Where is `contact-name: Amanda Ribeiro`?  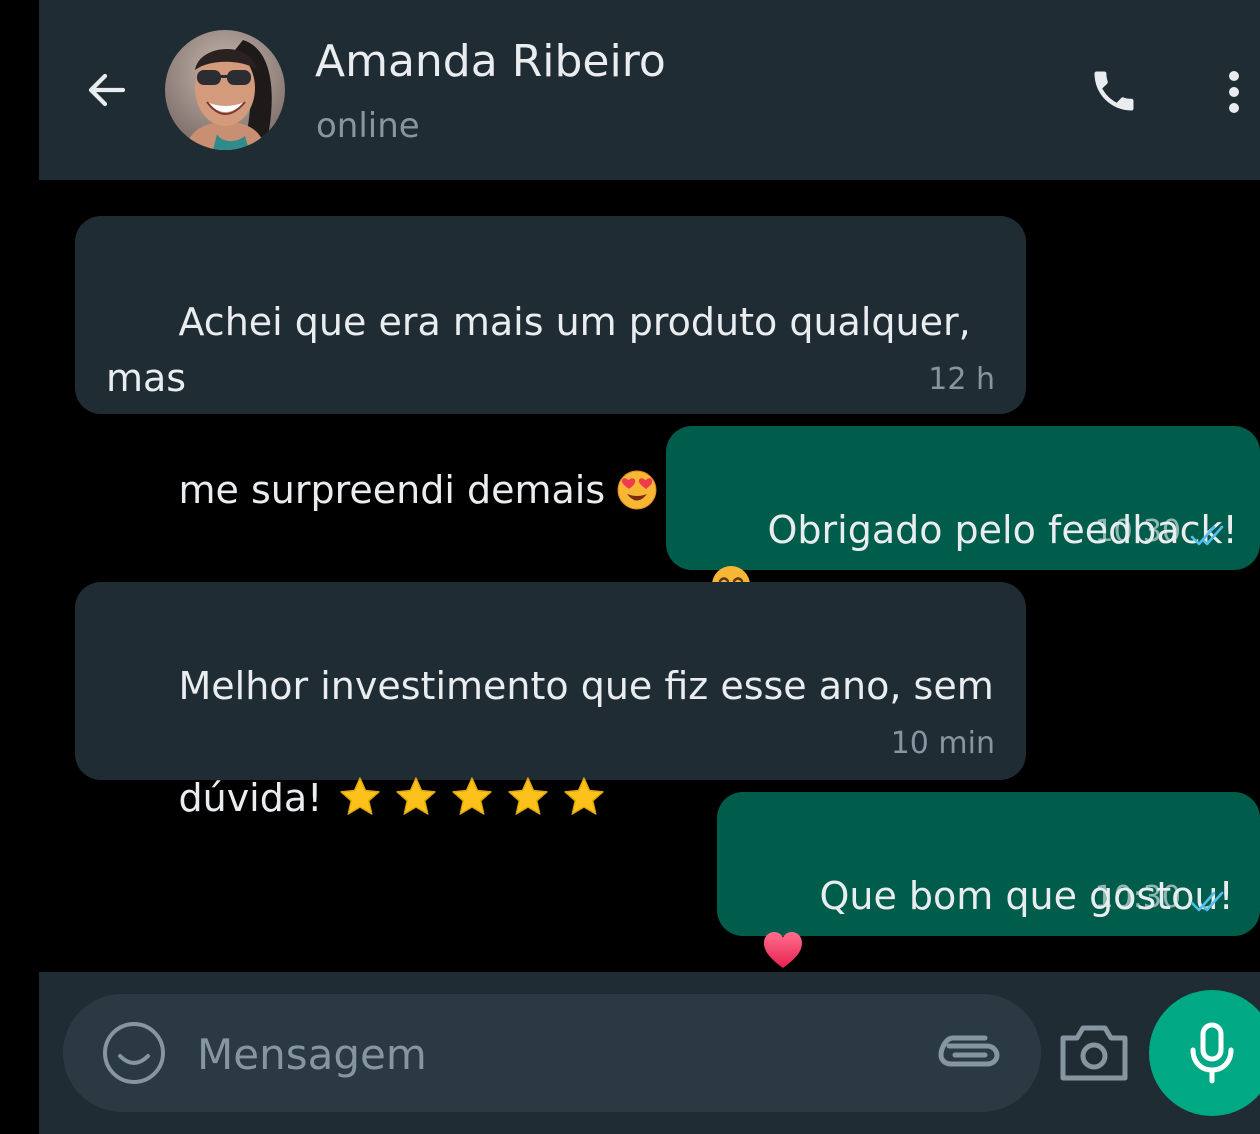 contact-name: Amanda Ribeiro is located at coordinates (490, 61).